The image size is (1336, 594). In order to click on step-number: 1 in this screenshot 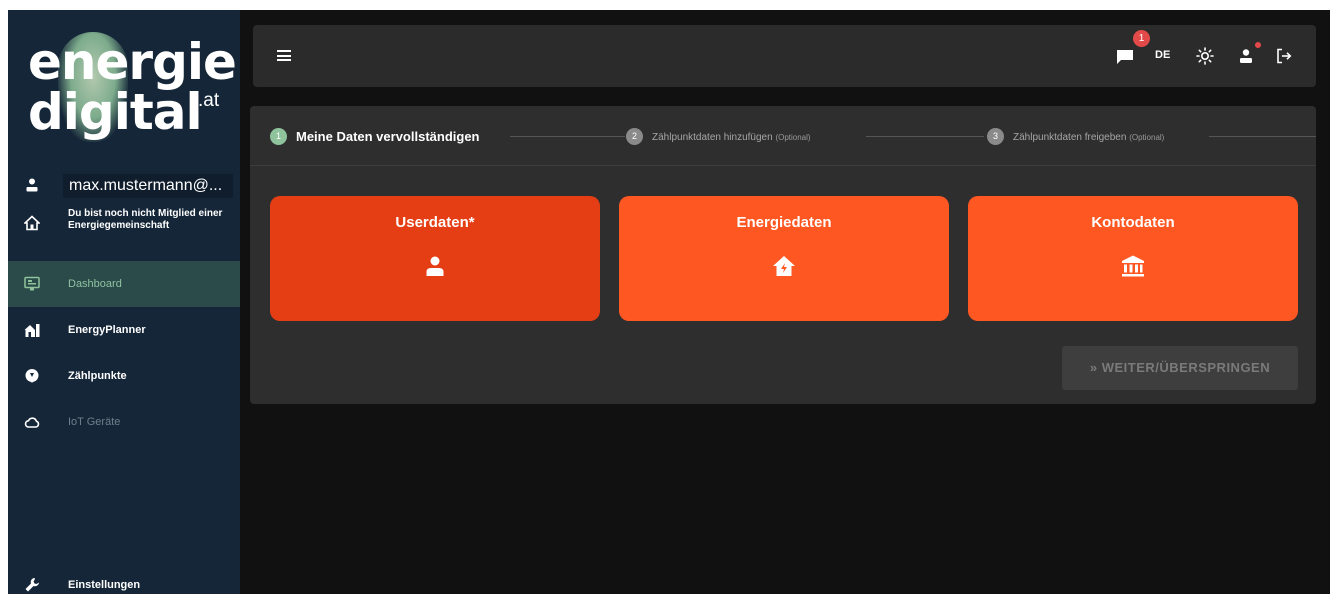, I will do `click(278, 136)`.